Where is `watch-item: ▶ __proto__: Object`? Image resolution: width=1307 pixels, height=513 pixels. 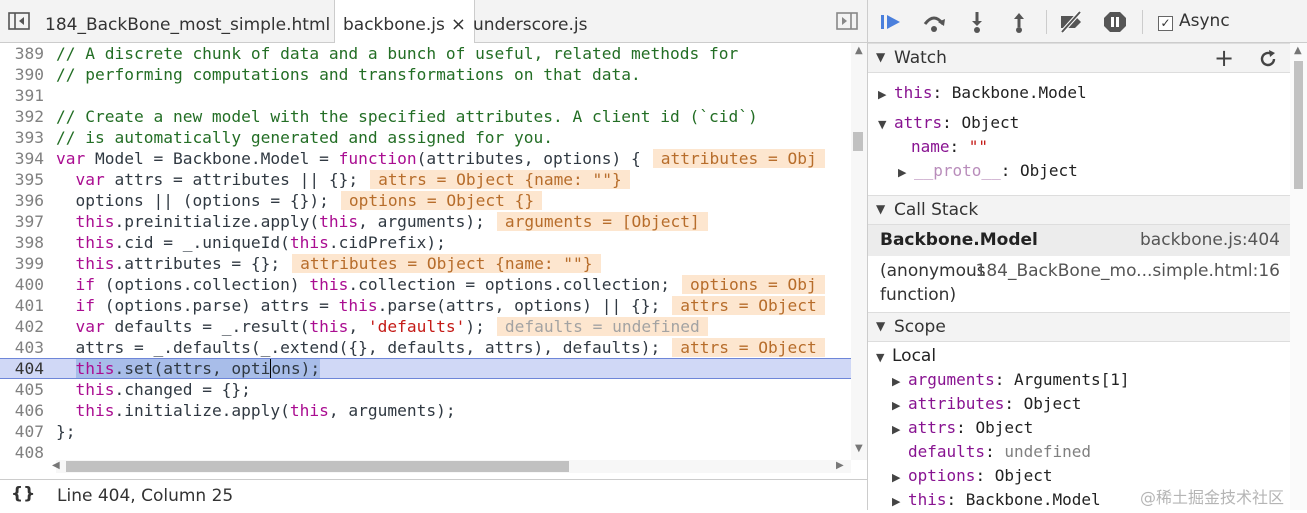 watch-item: ▶ __proto__: Object is located at coordinates (988, 171).